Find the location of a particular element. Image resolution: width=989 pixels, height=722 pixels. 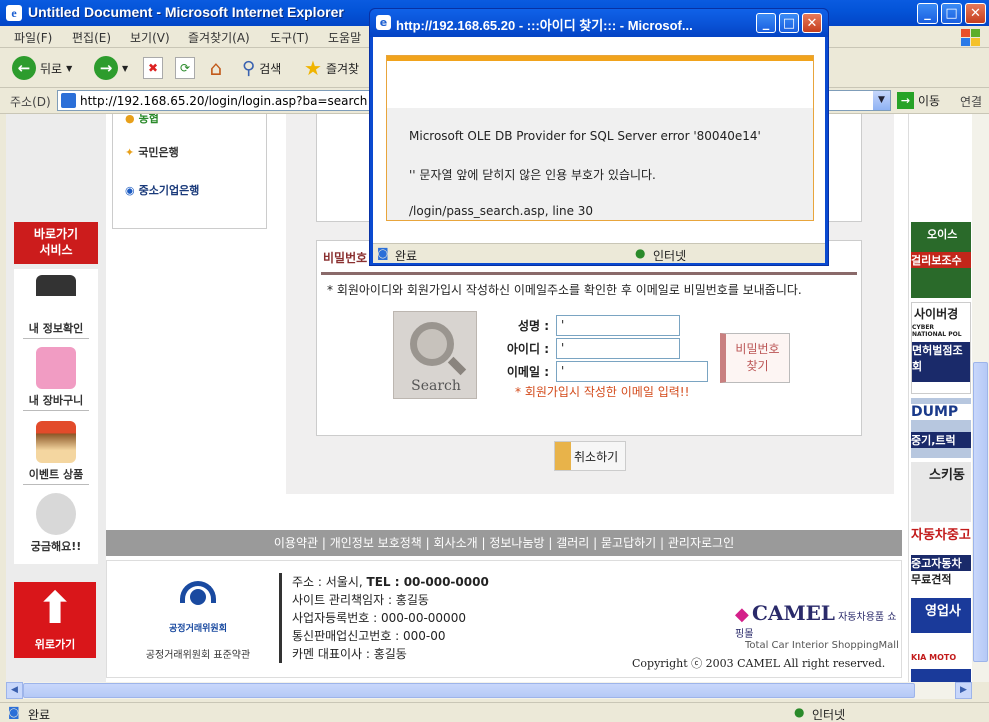

stop-icon: ✖ is located at coordinates (153, 68).